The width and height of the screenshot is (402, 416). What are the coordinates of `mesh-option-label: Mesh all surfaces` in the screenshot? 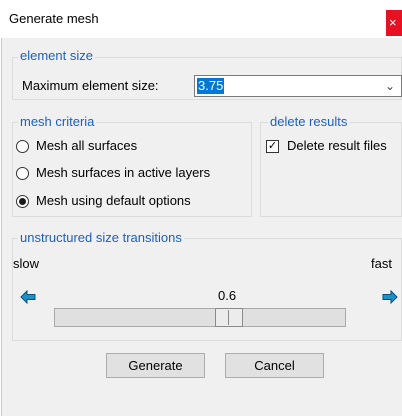 It's located at (87, 145).